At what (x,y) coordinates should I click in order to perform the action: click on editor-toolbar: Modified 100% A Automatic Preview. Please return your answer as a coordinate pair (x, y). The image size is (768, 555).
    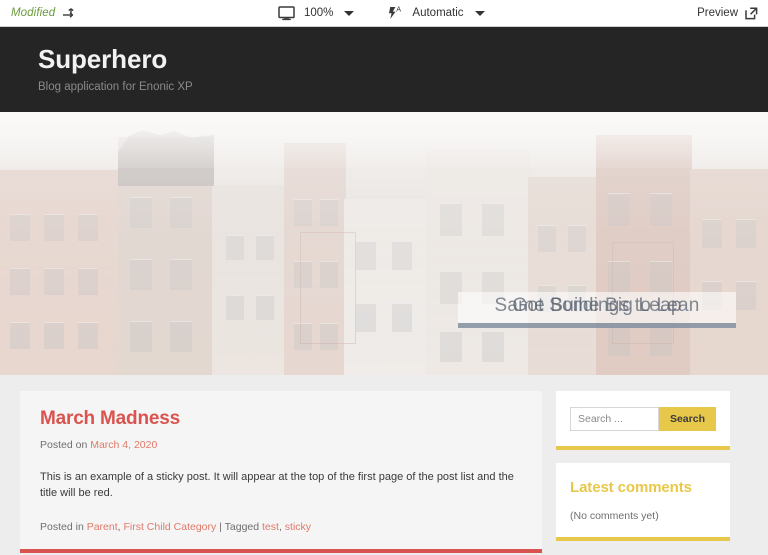
    Looking at the image, I should click on (384, 13).